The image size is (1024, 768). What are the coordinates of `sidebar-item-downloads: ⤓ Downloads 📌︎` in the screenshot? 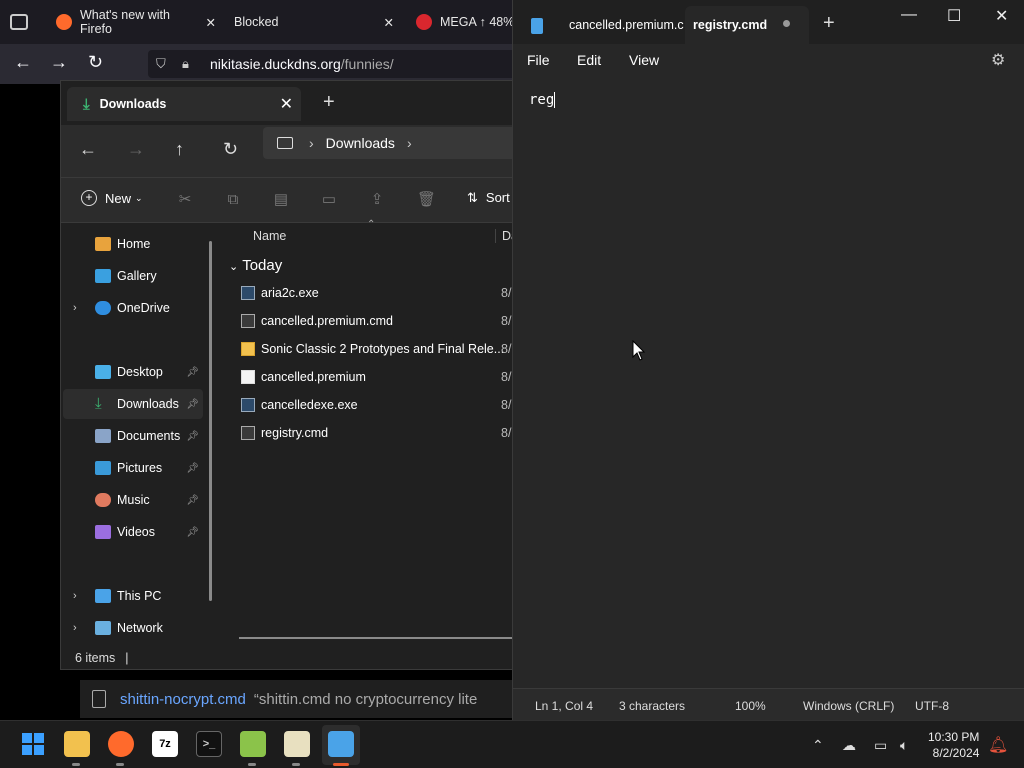 It's located at (133, 404).